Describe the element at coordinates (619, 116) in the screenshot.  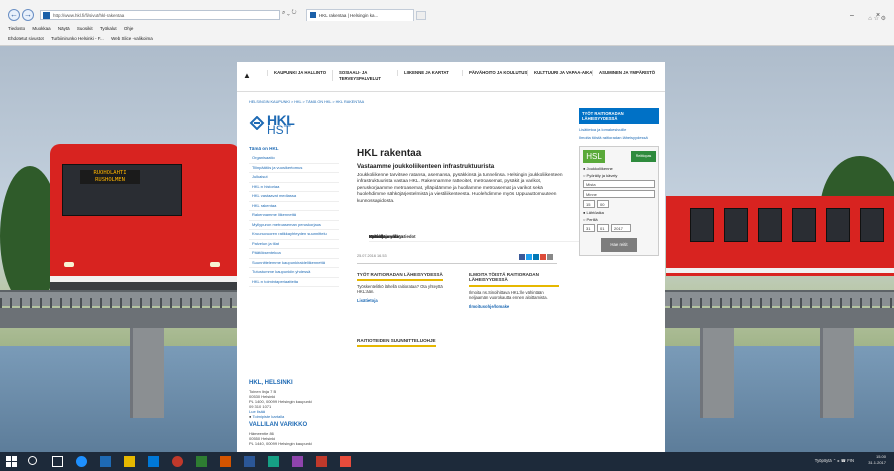
I see `promo-heading: TYÖT RAITIORADAN LÄHEISYYDESSÄ` at that location.